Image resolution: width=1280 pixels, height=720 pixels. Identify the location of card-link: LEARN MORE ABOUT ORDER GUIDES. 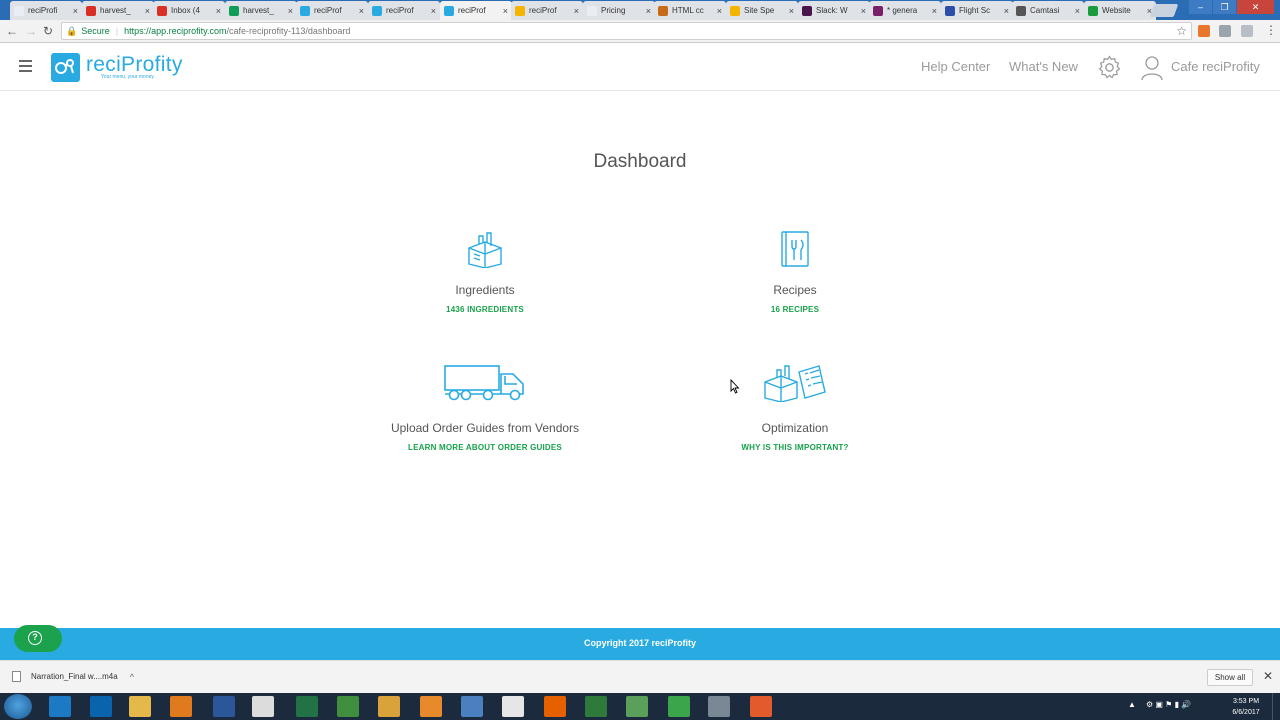
(485, 447).